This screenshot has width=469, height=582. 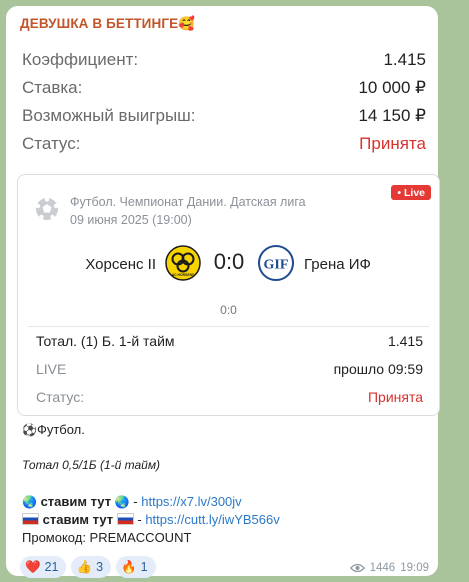 What do you see at coordinates (53, 429) in the screenshot?
I see `sport-line: ⚽Футбол.` at bounding box center [53, 429].